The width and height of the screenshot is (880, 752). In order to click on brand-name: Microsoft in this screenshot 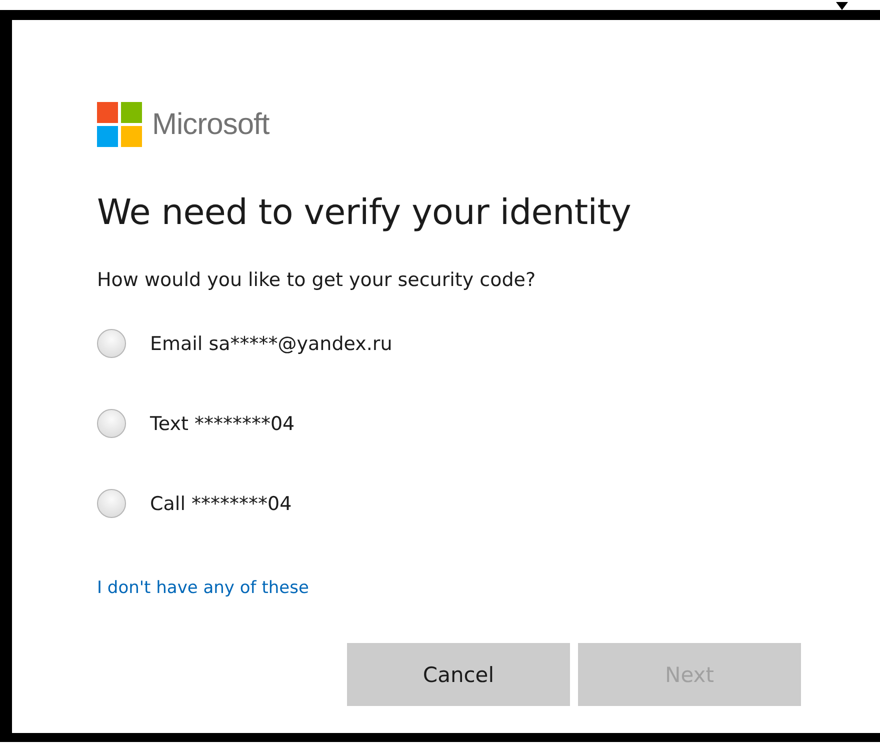, I will do `click(211, 125)`.